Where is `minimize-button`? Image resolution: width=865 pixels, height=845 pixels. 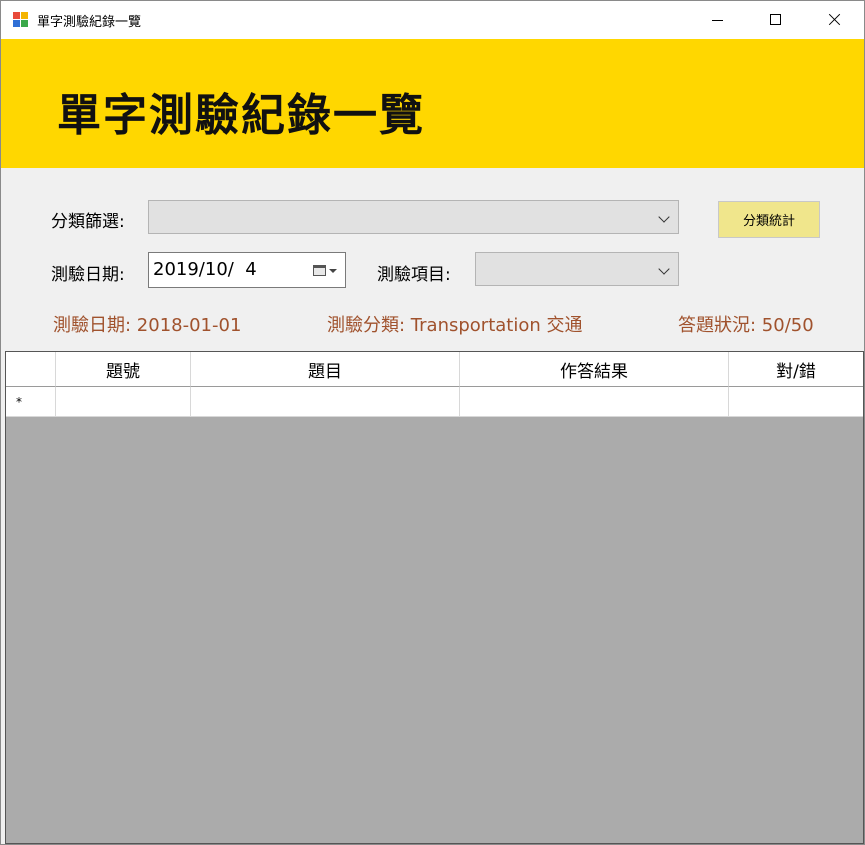
minimize-button is located at coordinates (717, 20).